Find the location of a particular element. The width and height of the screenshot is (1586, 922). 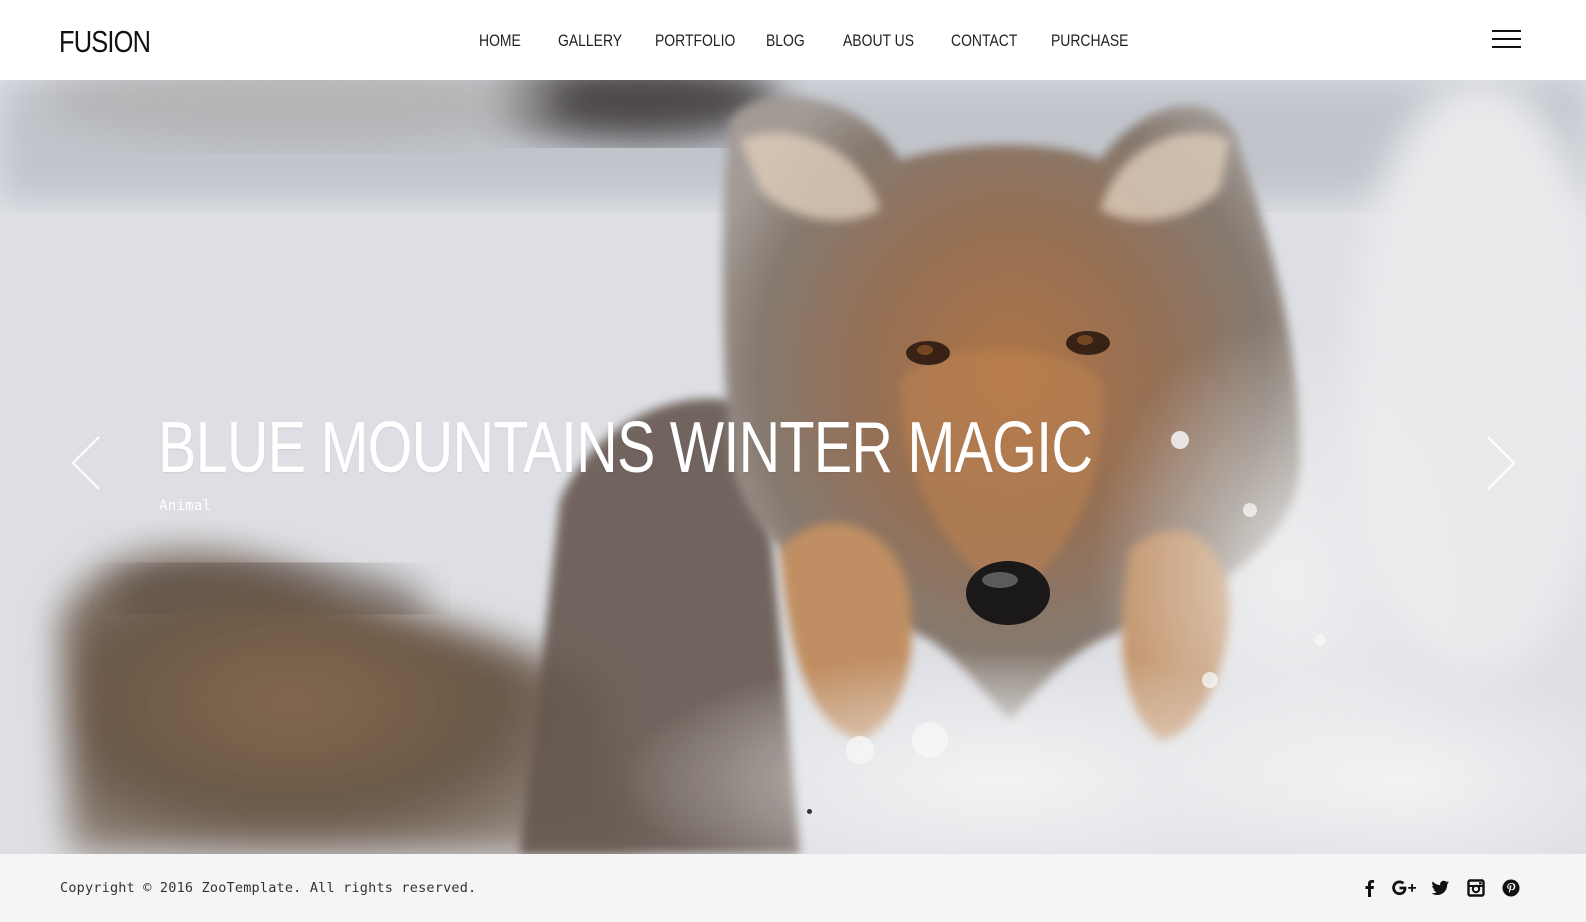

nav-item-purchase: PURCHASE is located at coordinates (1089, 41).